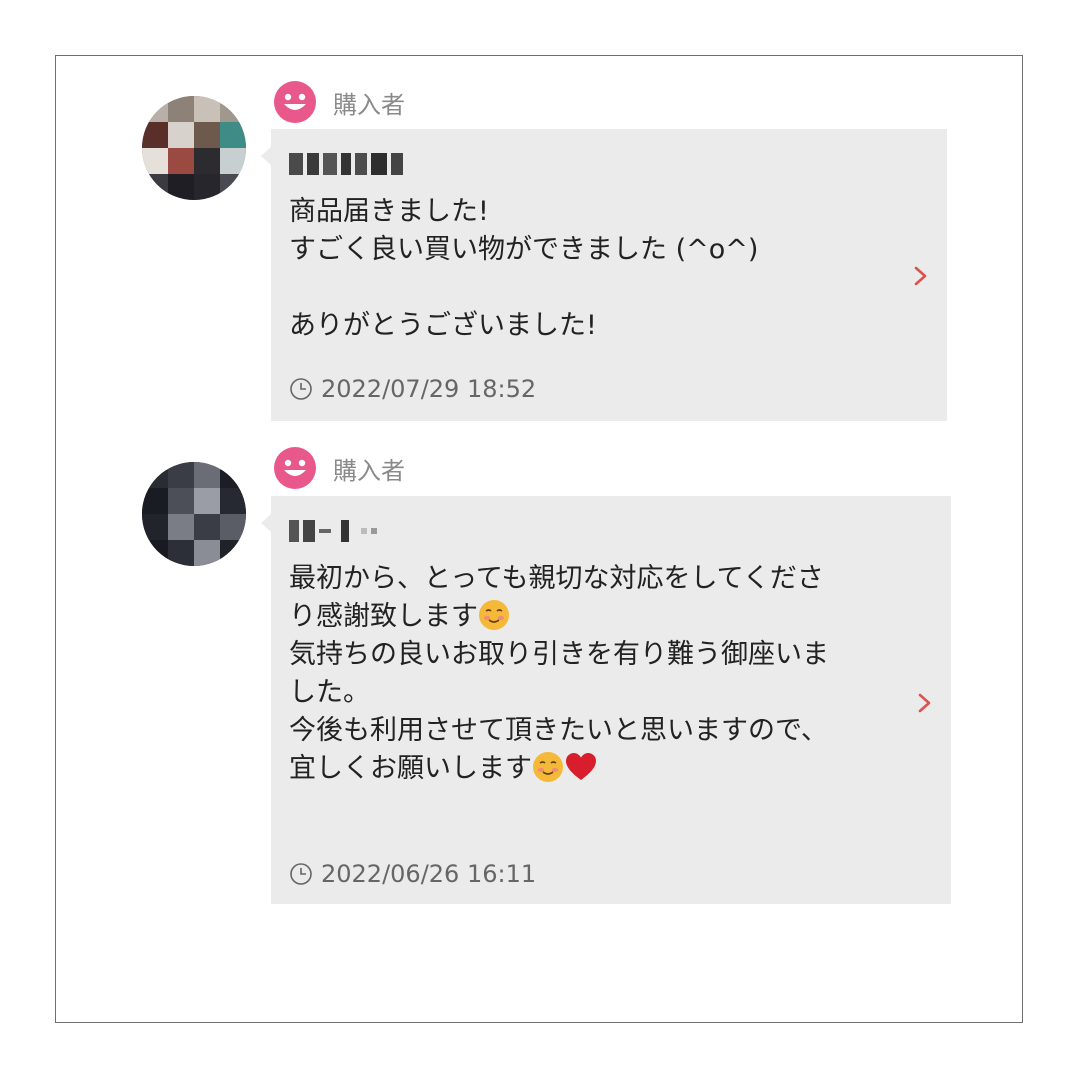  I want to click on message-line: した。, so click(329, 692).